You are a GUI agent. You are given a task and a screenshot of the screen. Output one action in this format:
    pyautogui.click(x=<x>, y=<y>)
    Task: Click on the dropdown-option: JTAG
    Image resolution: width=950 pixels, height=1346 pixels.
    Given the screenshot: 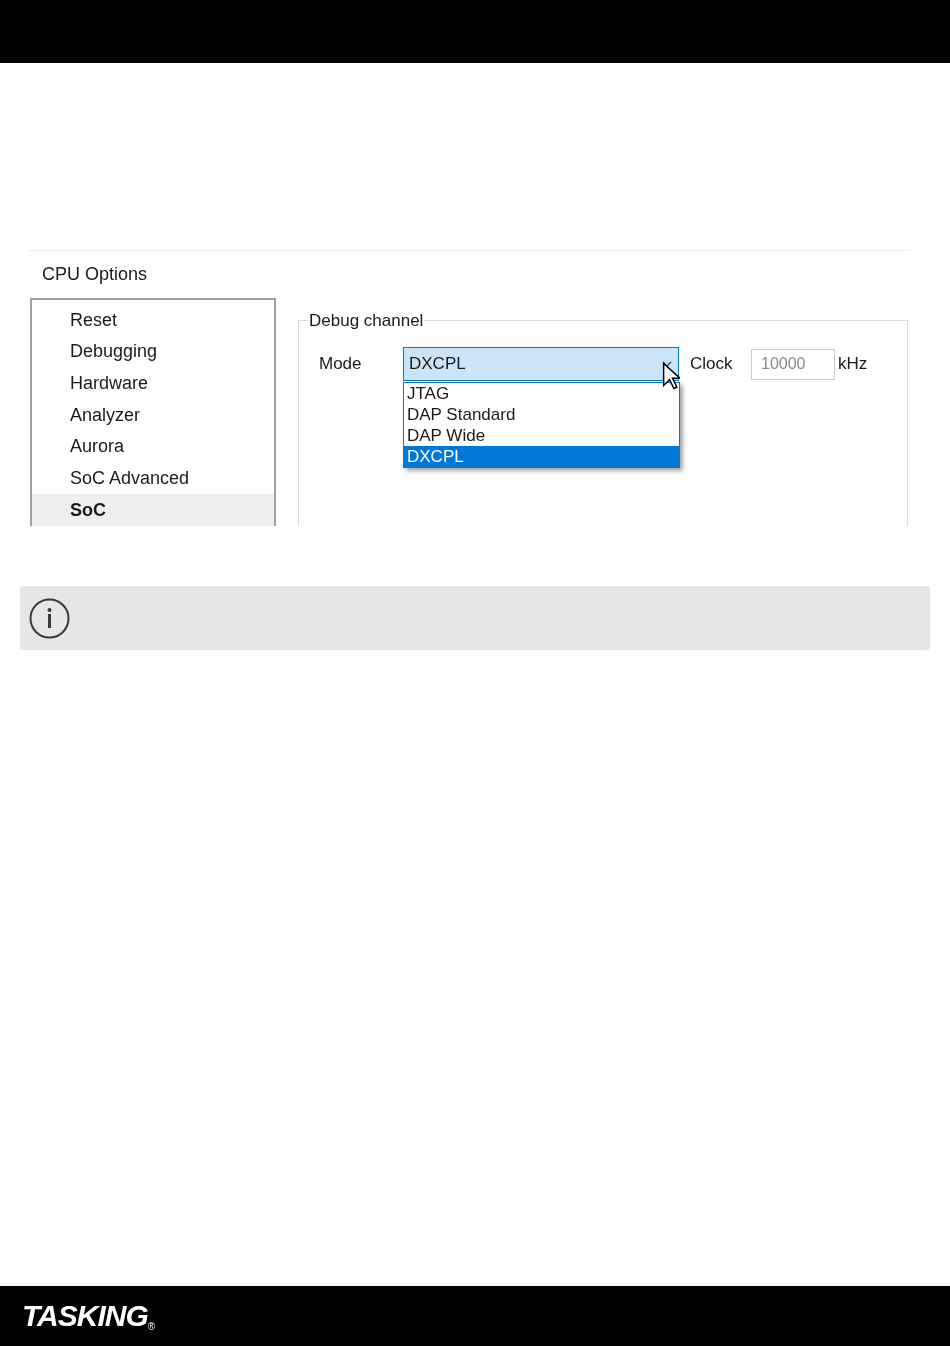 What is the action you would take?
    pyautogui.click(x=541, y=394)
    